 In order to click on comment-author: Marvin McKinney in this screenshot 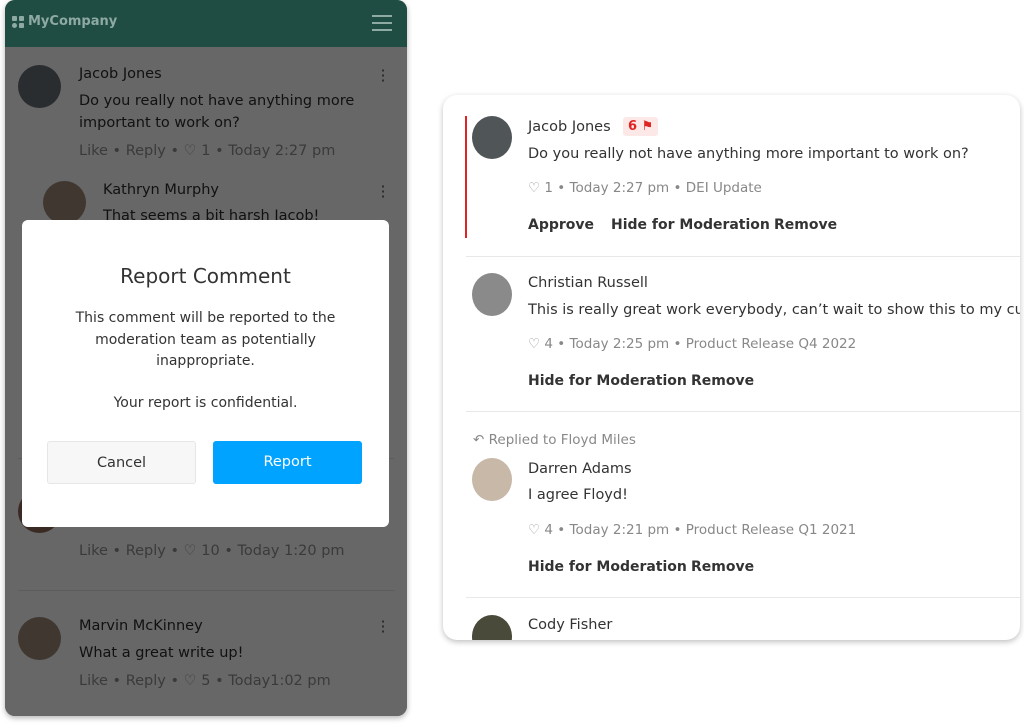, I will do `click(141, 626)`.